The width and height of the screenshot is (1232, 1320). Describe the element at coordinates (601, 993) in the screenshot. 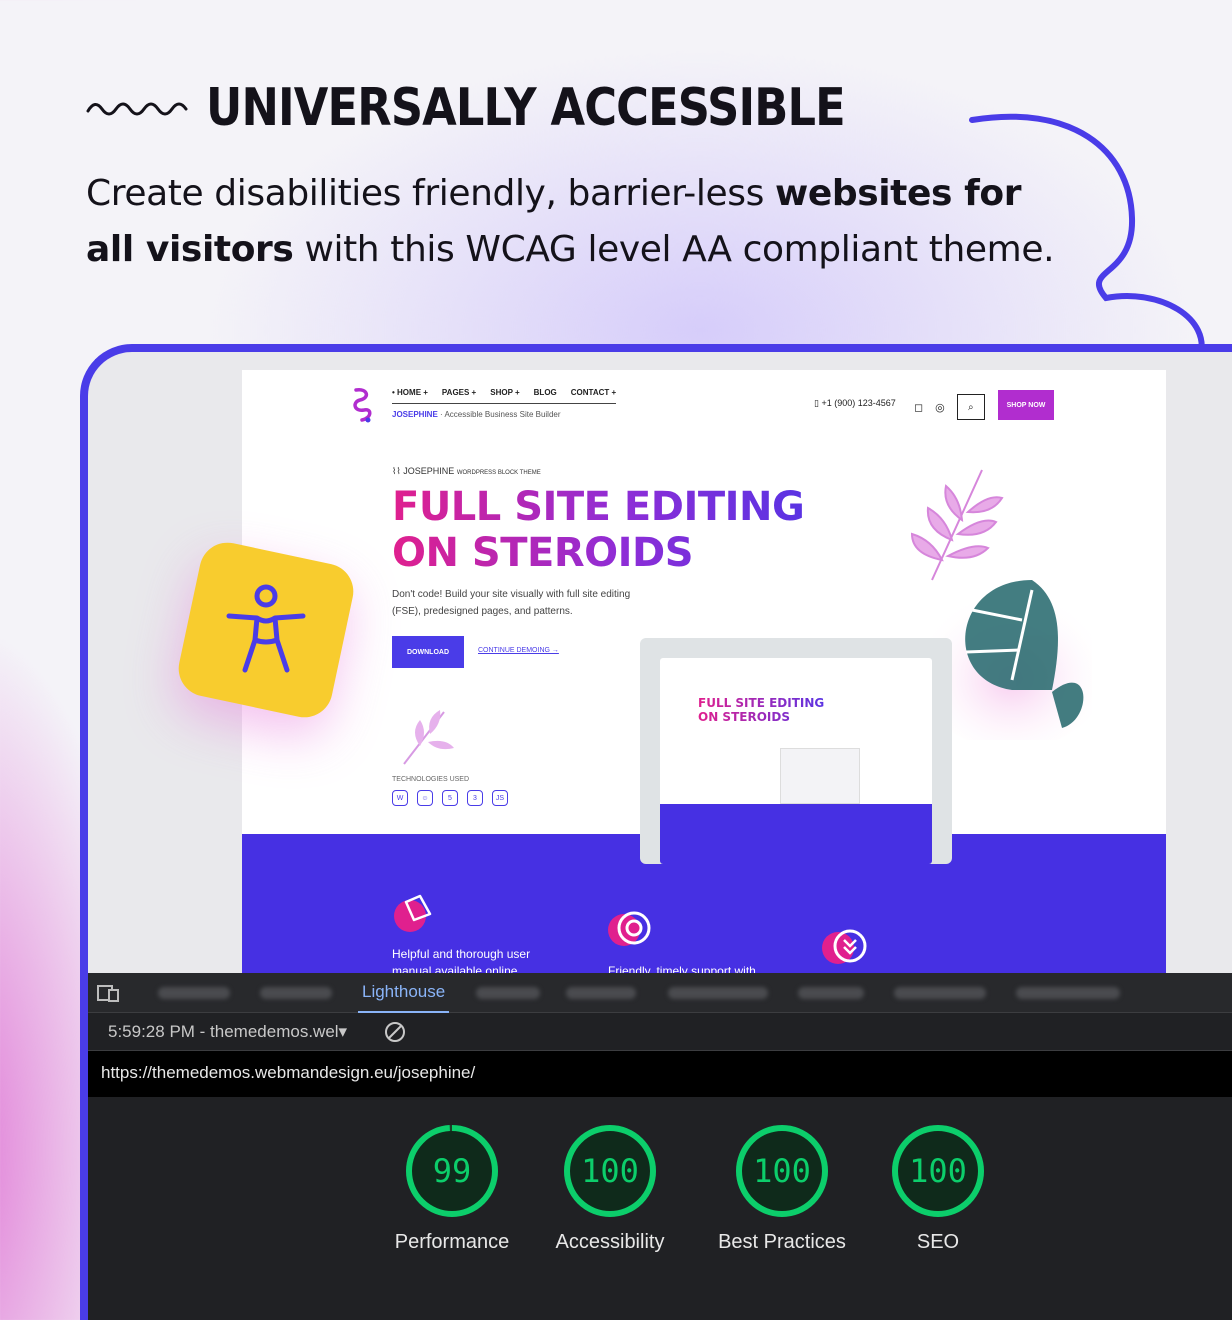

I see `tab-network` at that location.